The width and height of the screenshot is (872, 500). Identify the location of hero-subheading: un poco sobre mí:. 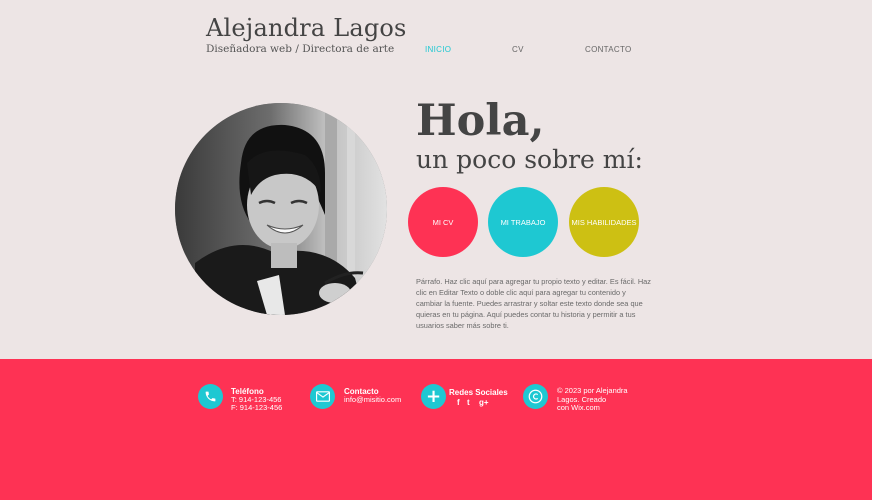
(529, 159).